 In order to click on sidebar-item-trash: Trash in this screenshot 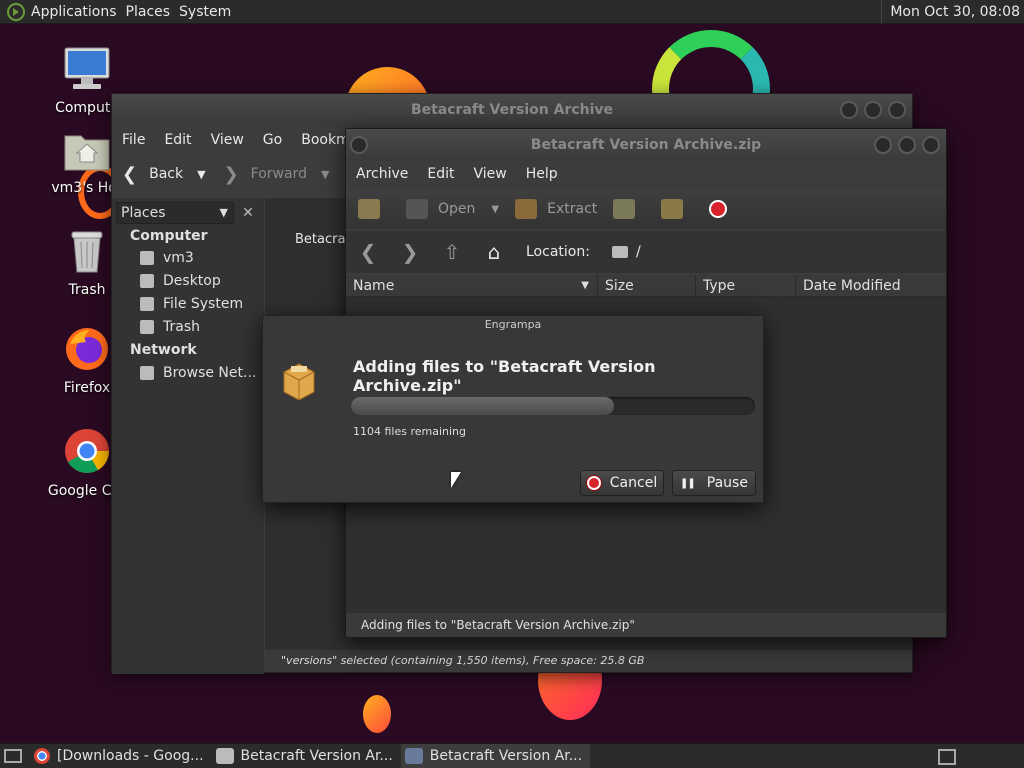, I will do `click(170, 327)`.